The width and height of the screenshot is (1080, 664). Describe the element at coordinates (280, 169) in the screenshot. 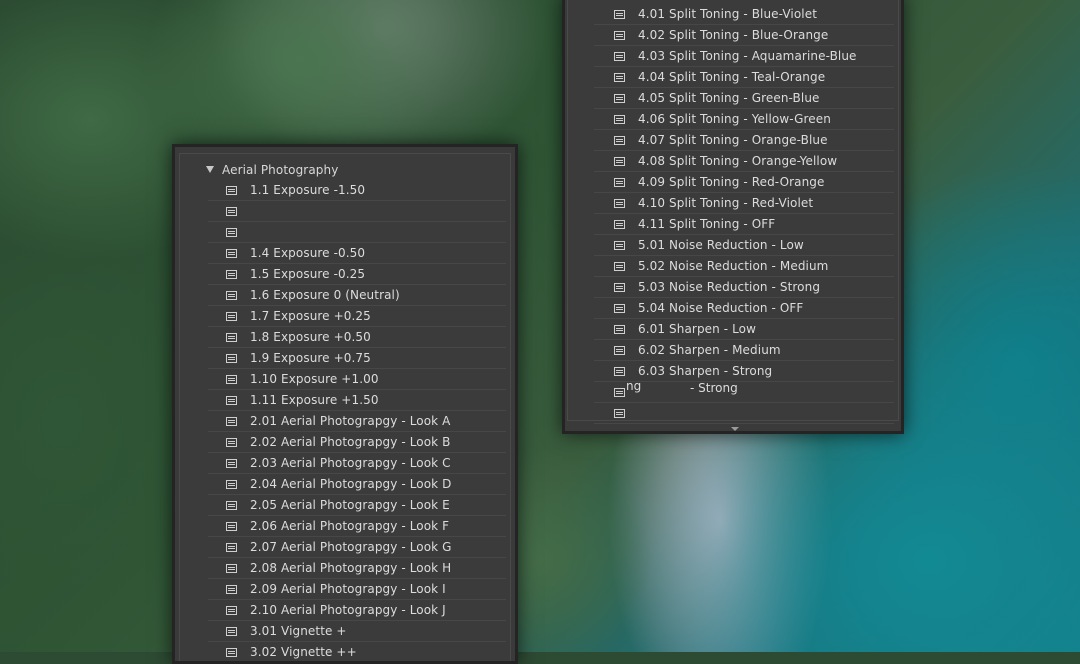

I see `folder-name: Aerial Photography` at that location.